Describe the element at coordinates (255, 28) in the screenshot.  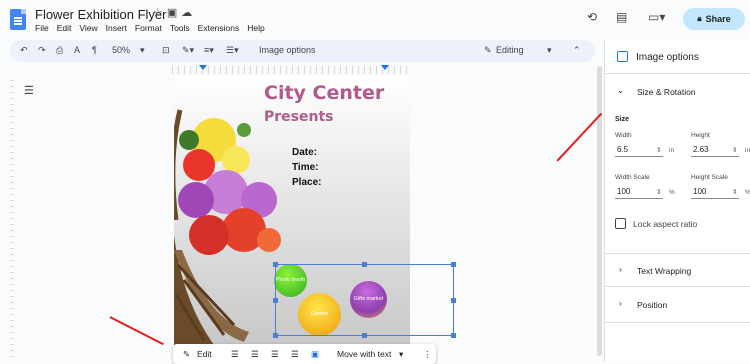
I see `menu-help: Help` at that location.